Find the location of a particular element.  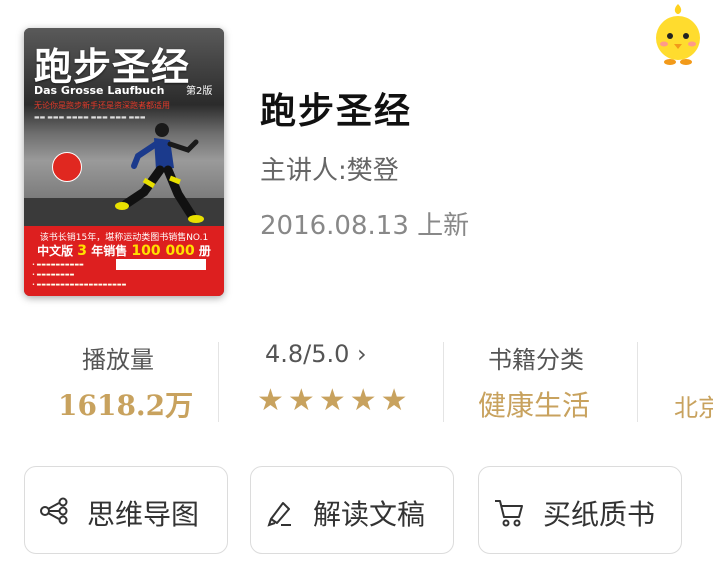

buy-book-label: 买纸质书 is located at coordinates (599, 514).